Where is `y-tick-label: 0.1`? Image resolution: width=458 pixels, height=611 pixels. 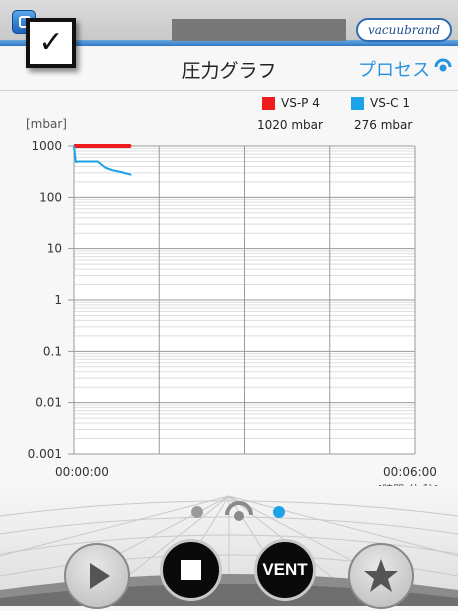 y-tick-label: 0.1 is located at coordinates (52, 351).